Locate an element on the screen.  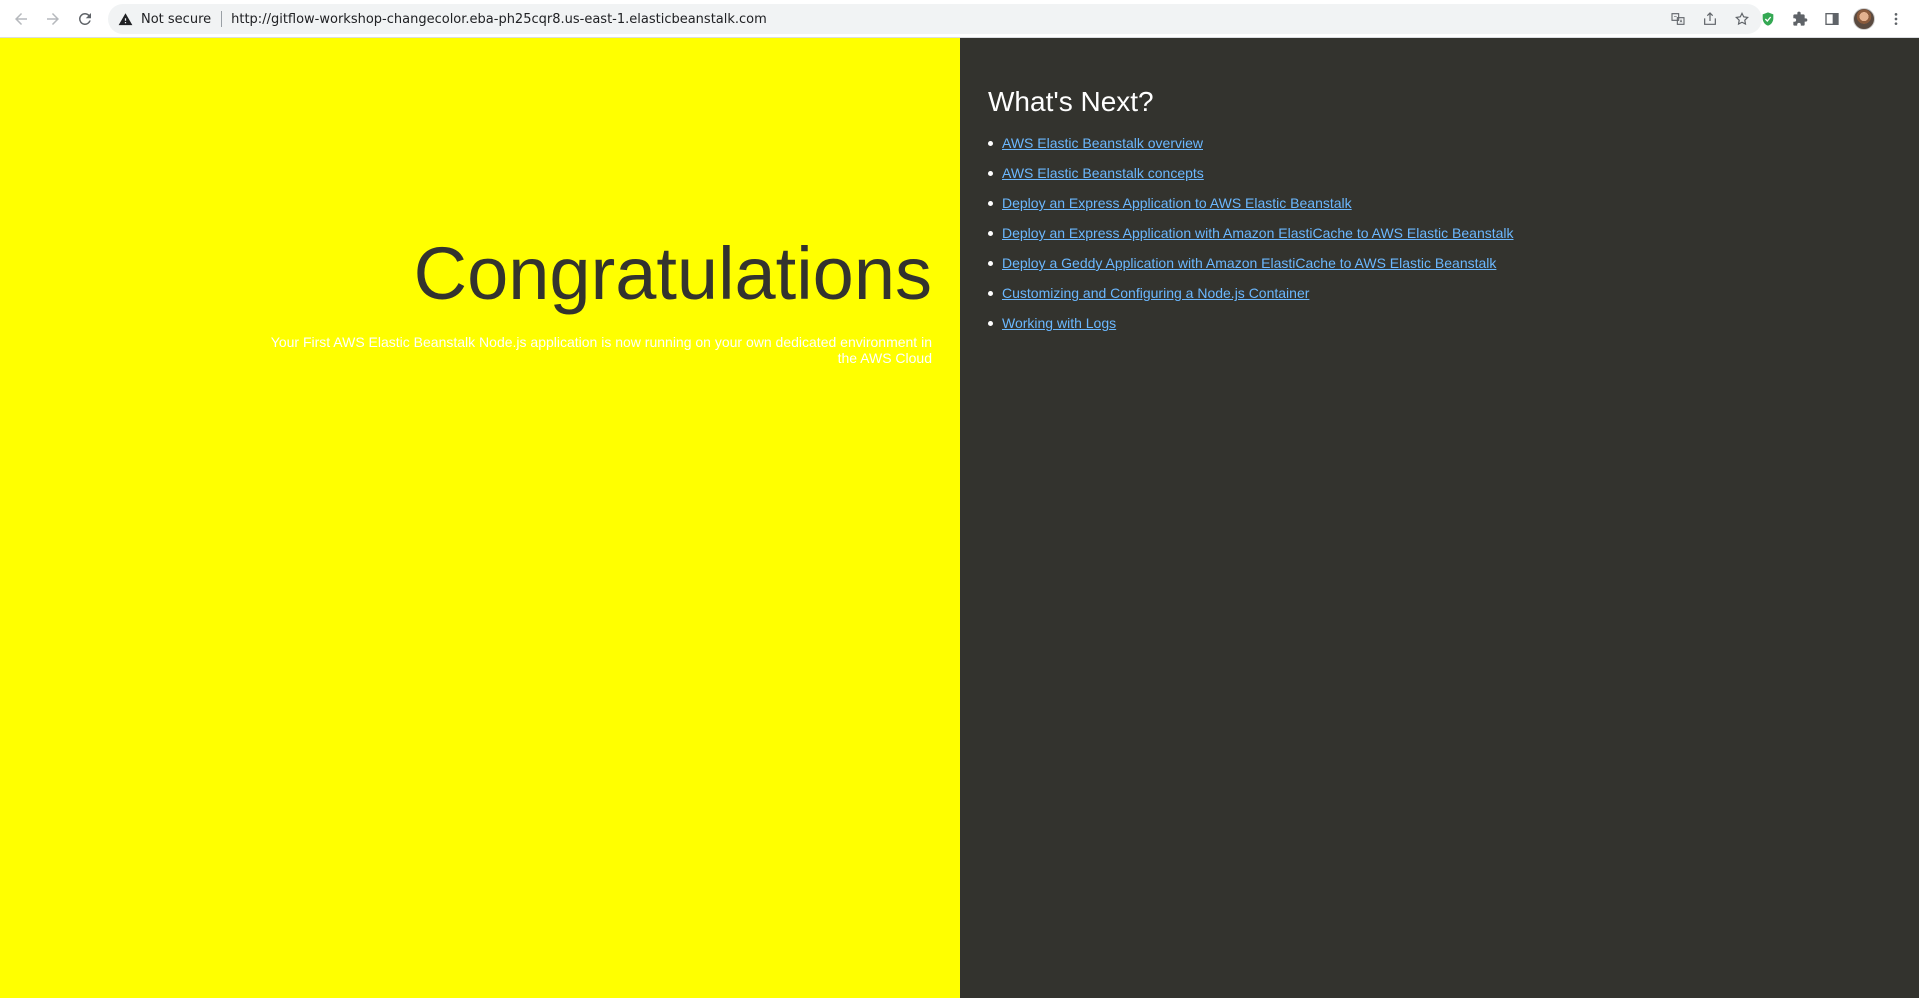
side-panel-icon is located at coordinates (1832, 19).